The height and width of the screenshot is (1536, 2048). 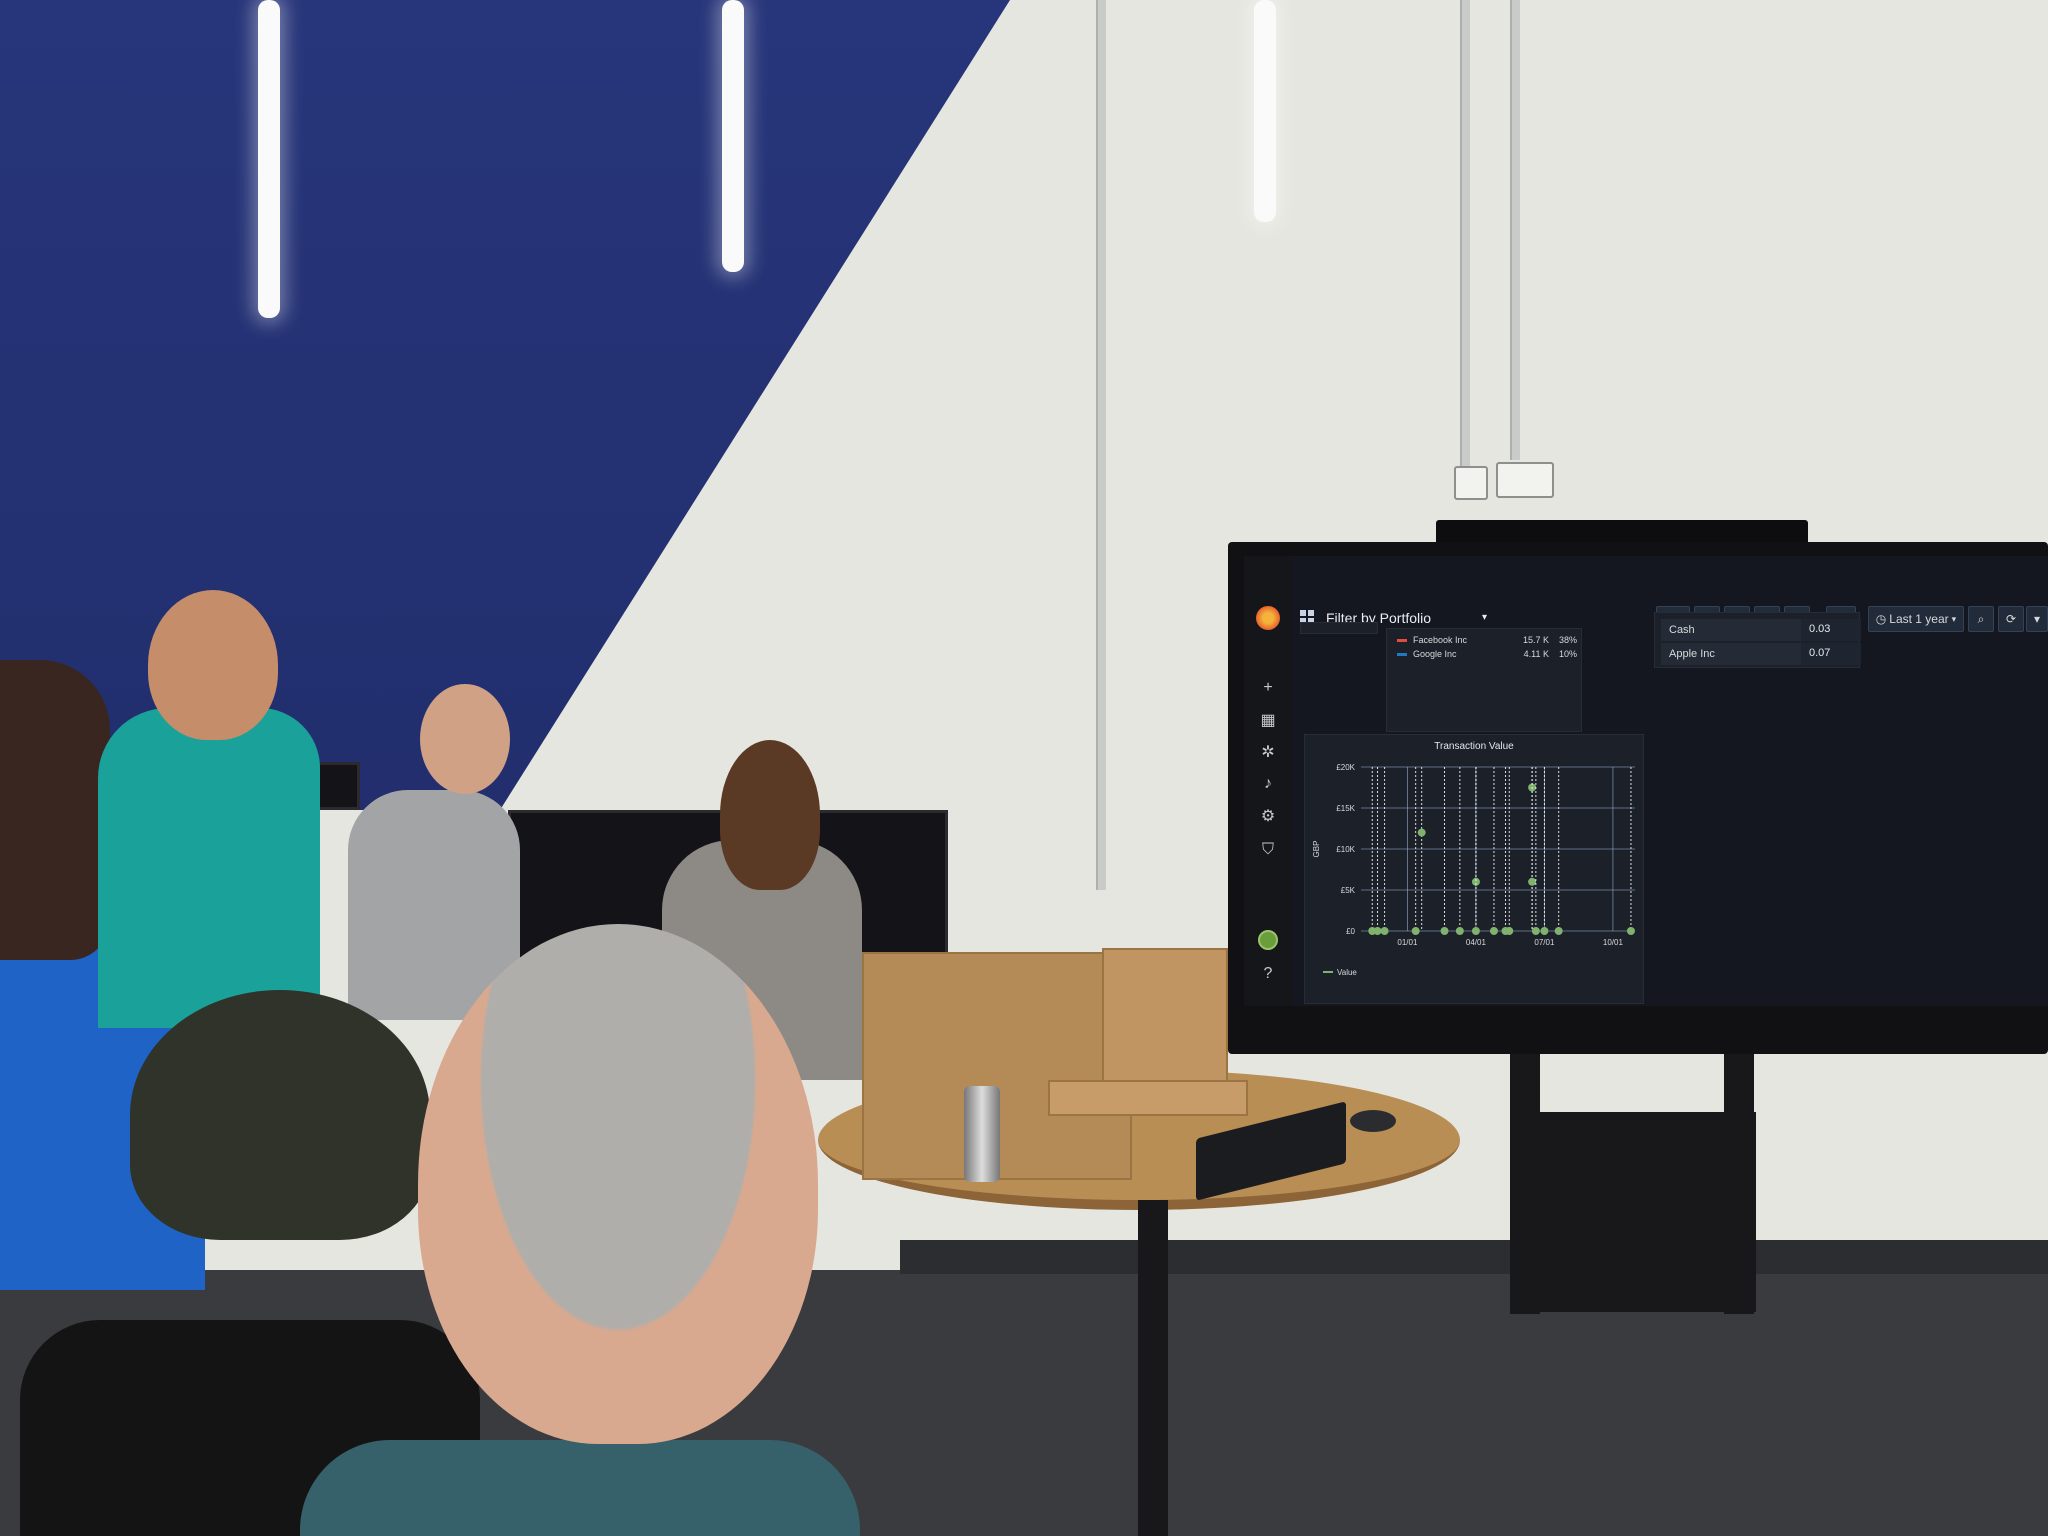 I want to click on alert-bell-icon: ♪, so click(x=1268, y=784).